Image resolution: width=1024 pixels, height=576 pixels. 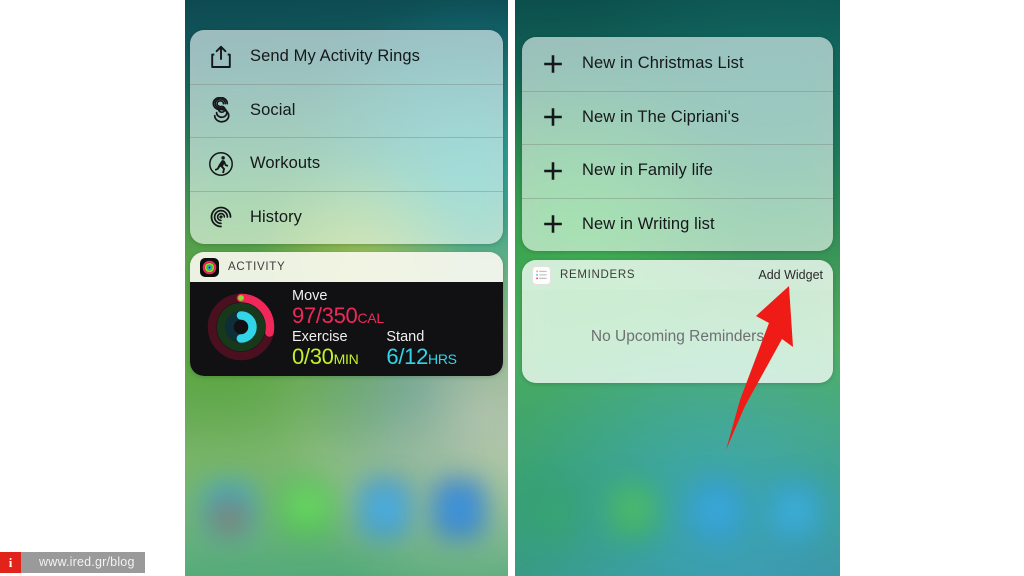 I want to click on move-value: 97/350CAL, so click(x=338, y=316).